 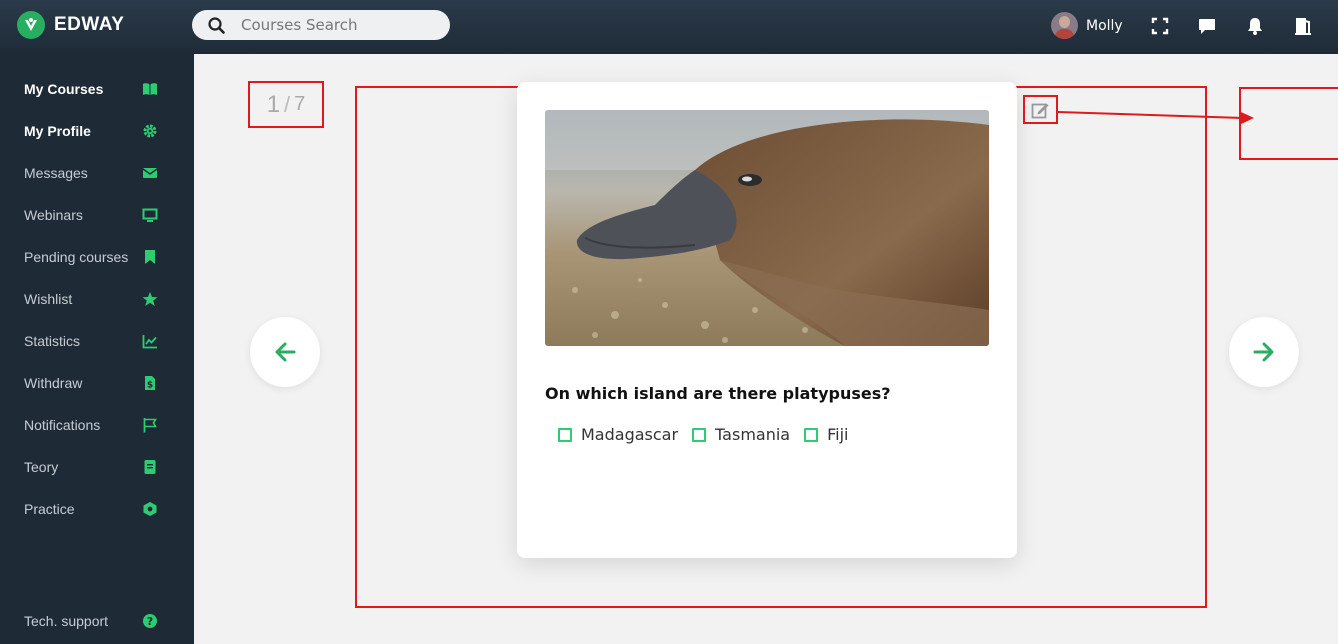 I want to click on next-question-button, so click(x=1264, y=352).